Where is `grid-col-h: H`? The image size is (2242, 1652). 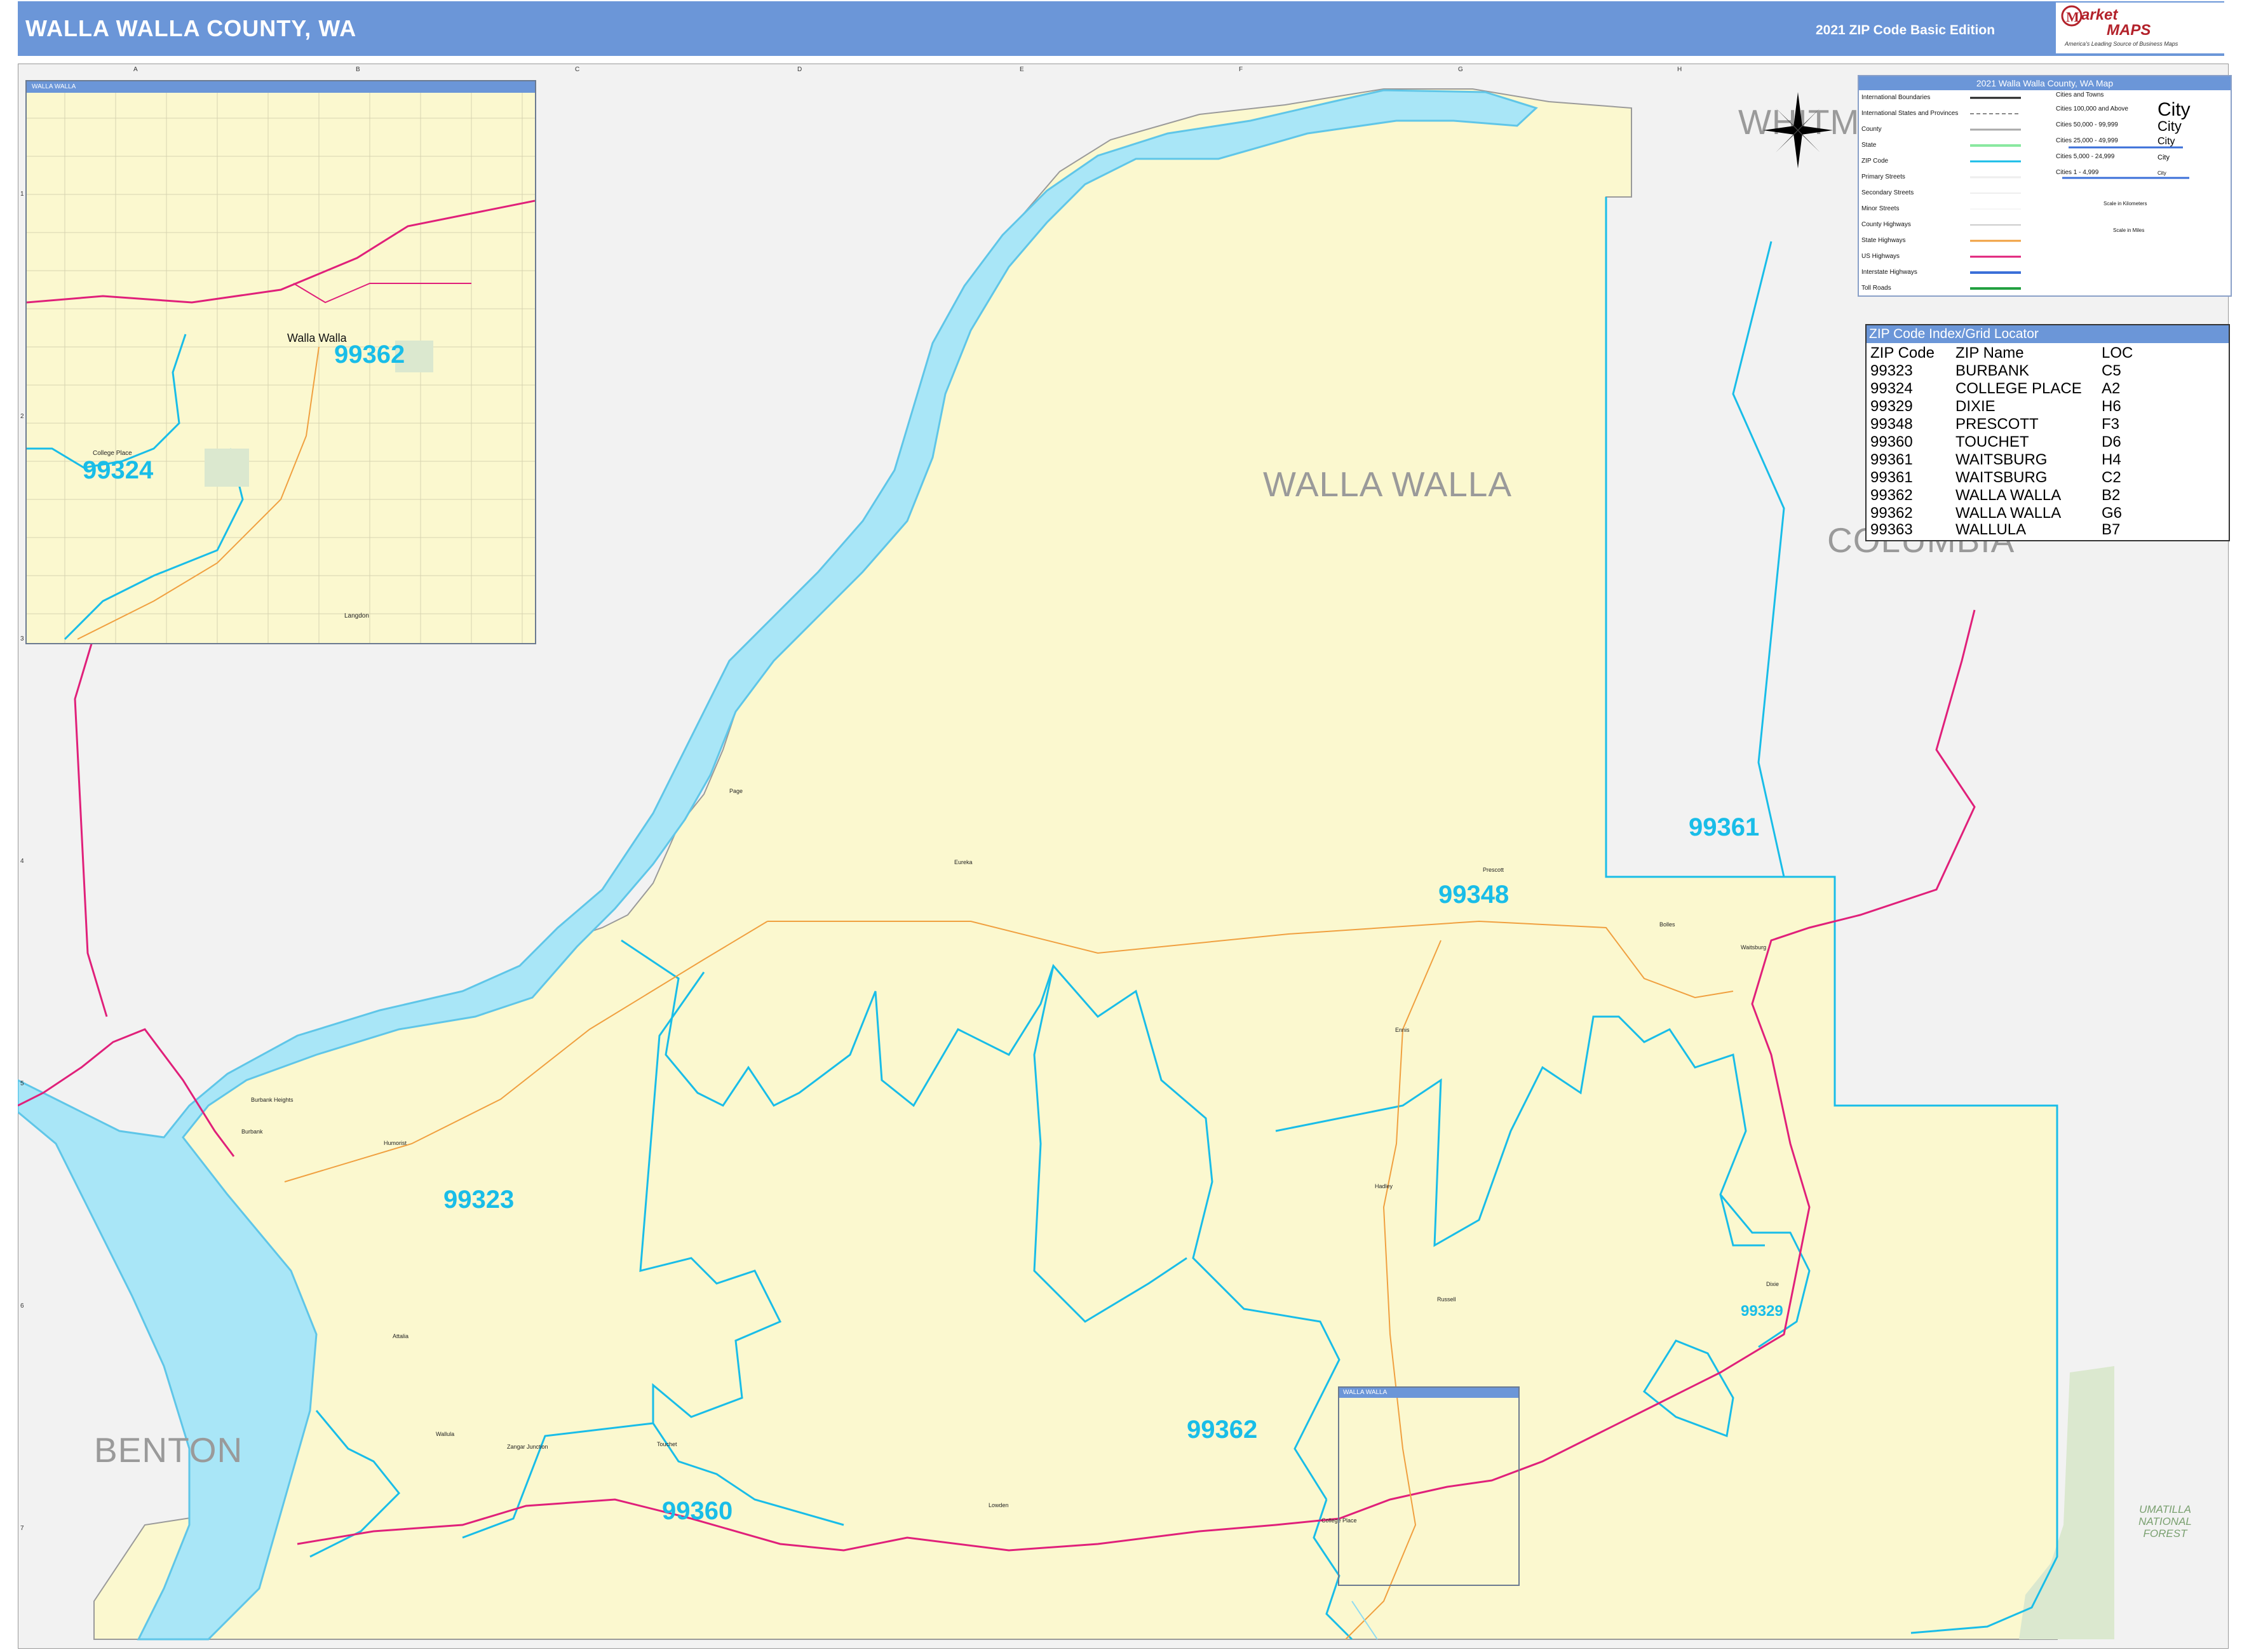 grid-col-h: H is located at coordinates (1679, 69).